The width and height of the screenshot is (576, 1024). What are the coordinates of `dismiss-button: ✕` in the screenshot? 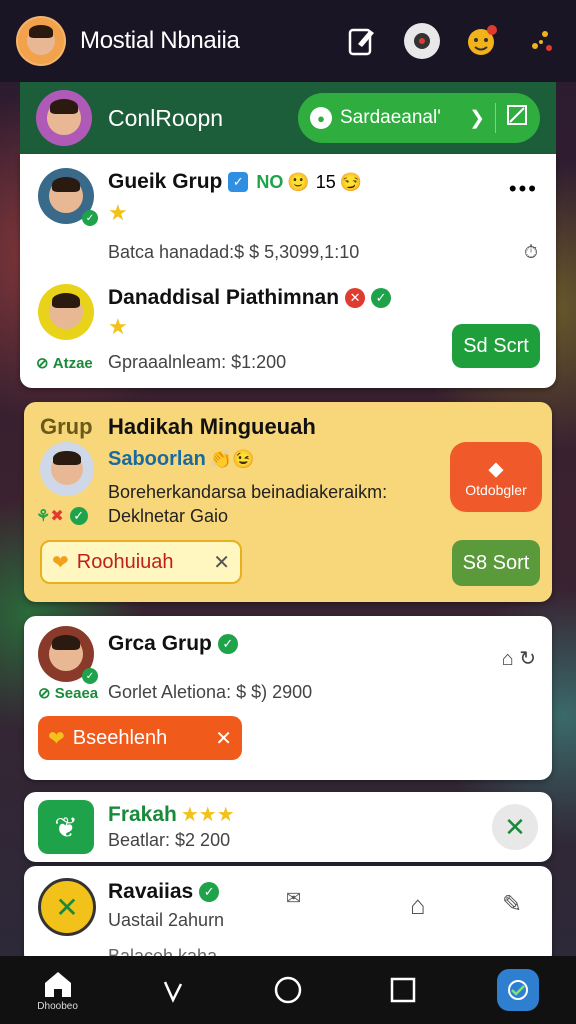 It's located at (515, 827).